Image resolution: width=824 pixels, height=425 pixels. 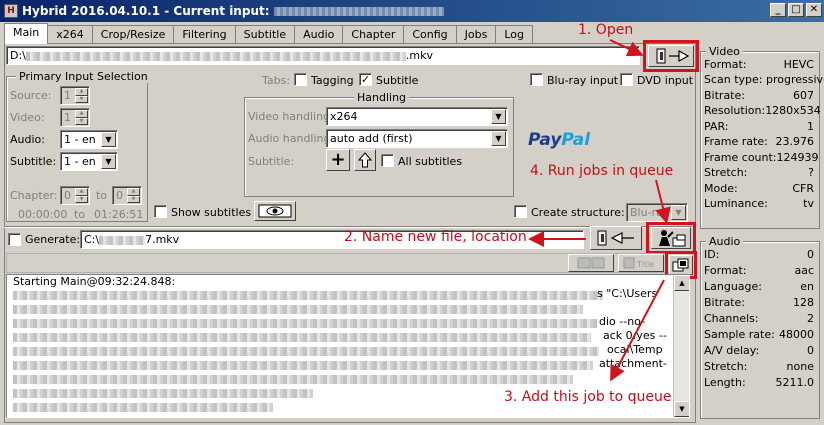 I want to click on paypal-logo: PayPal, so click(x=559, y=140).